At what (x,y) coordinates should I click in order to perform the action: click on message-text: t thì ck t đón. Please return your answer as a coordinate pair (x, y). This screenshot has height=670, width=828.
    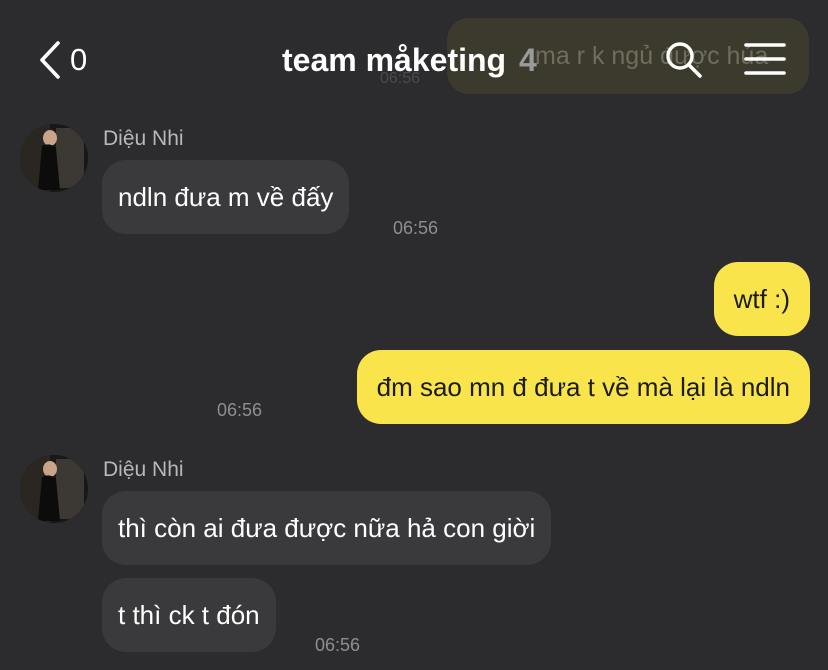
    Looking at the image, I should click on (189, 615).